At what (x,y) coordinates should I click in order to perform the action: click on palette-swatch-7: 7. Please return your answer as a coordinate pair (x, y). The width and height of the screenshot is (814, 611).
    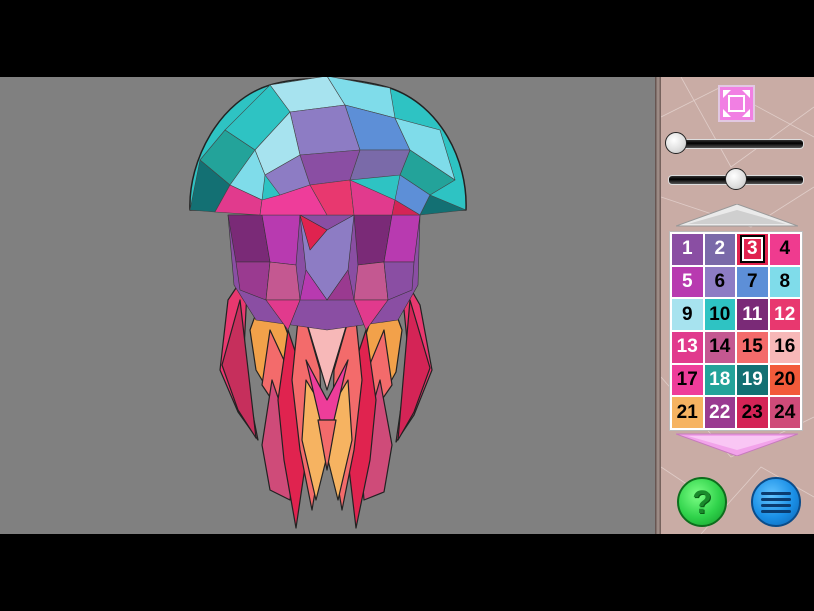
    Looking at the image, I should click on (752, 282).